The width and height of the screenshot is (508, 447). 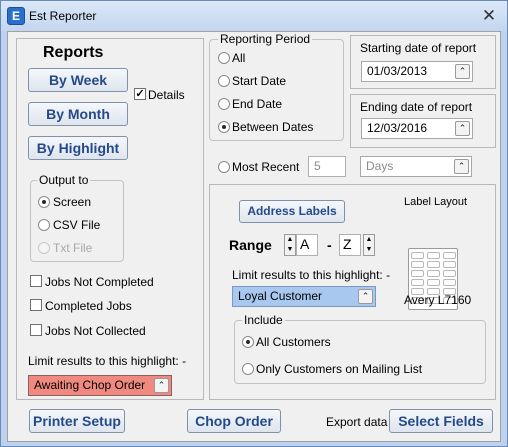 I want to click on screen-radio, so click(x=44, y=202).